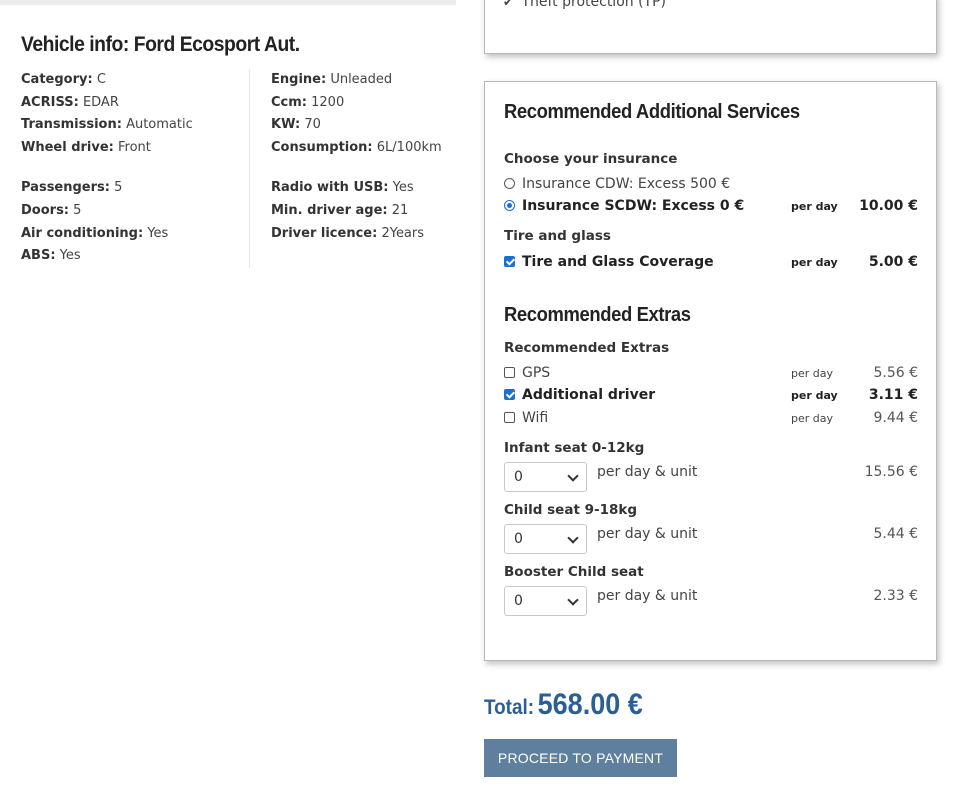 This screenshot has height=789, width=954. I want to click on spec-category: Category: C, so click(135, 80).